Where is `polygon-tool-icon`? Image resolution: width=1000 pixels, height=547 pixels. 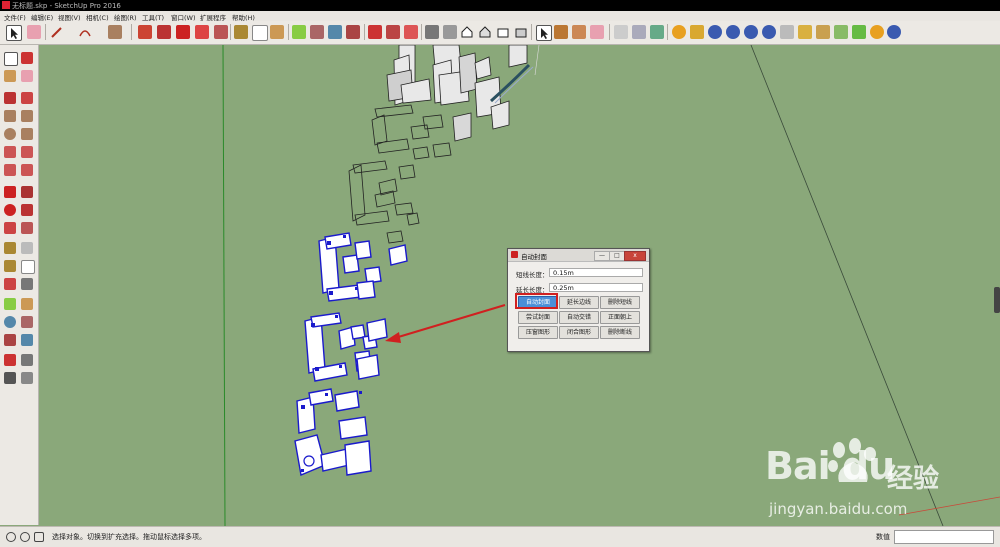 polygon-tool-icon is located at coordinates (27, 134).